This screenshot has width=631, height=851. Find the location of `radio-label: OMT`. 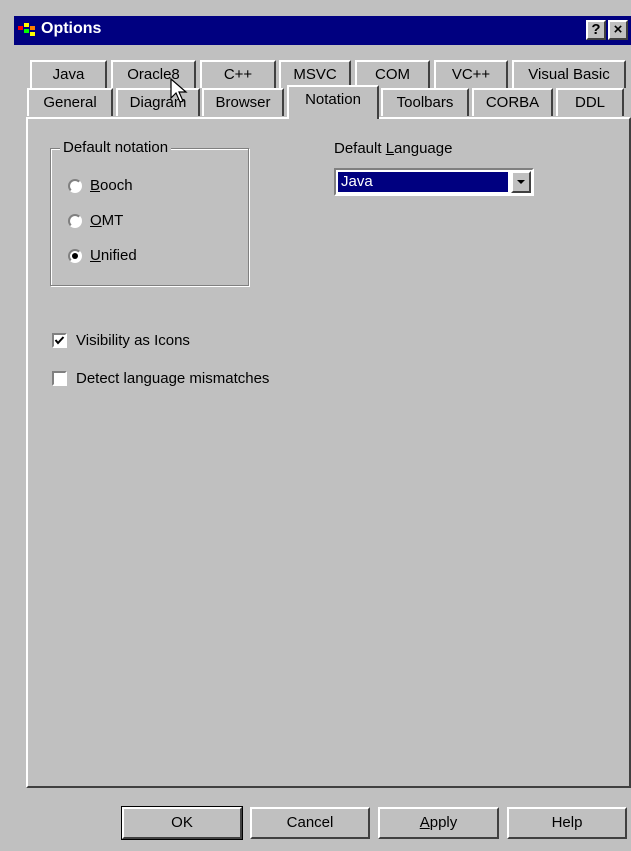

radio-label: OMT is located at coordinates (107, 220).